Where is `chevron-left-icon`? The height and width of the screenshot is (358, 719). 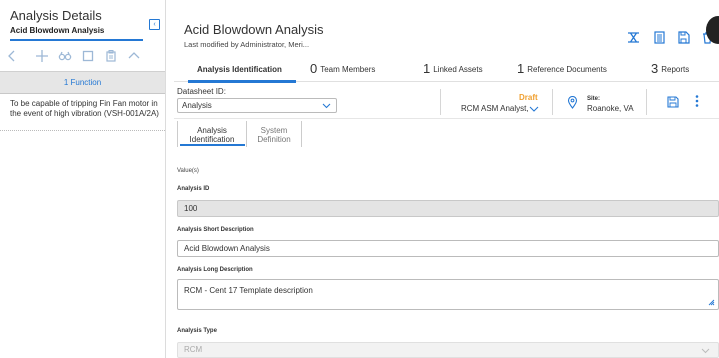 chevron-left-icon is located at coordinates (12, 56).